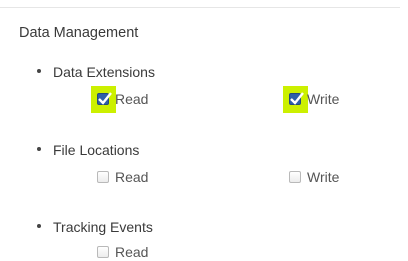  Describe the element at coordinates (79, 33) in the screenshot. I see `section-title: Data Management` at that location.